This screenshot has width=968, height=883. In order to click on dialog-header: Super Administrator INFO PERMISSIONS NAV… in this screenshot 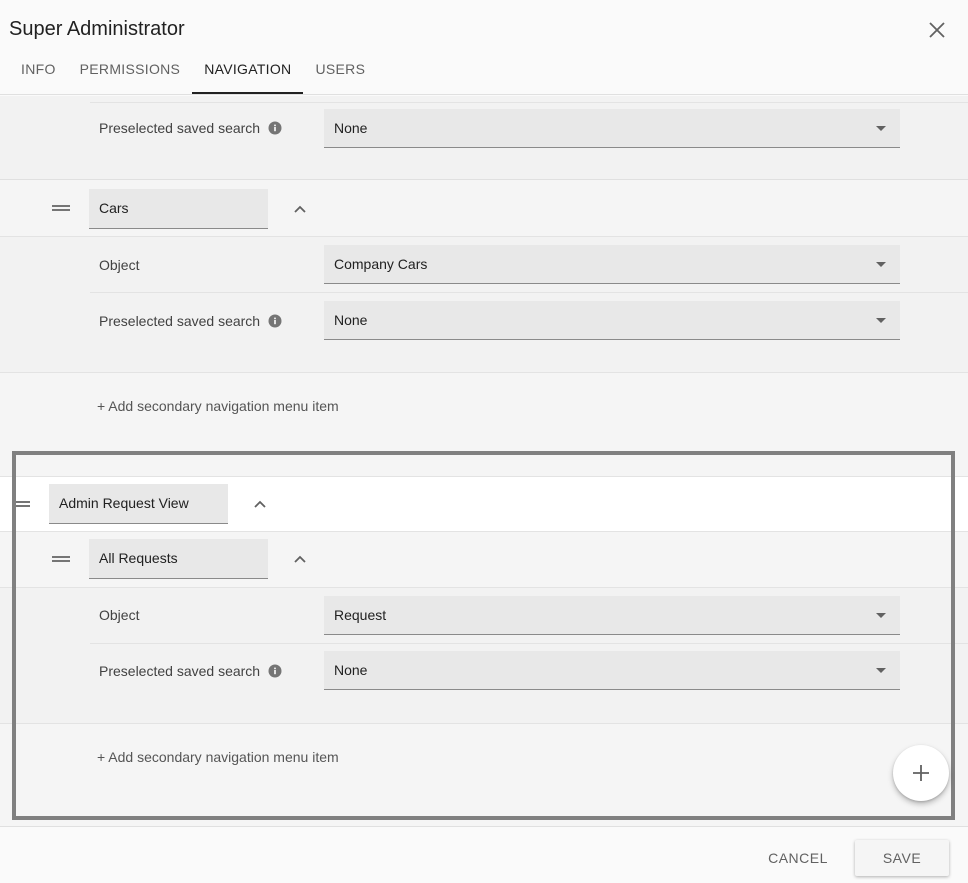, I will do `click(484, 47)`.